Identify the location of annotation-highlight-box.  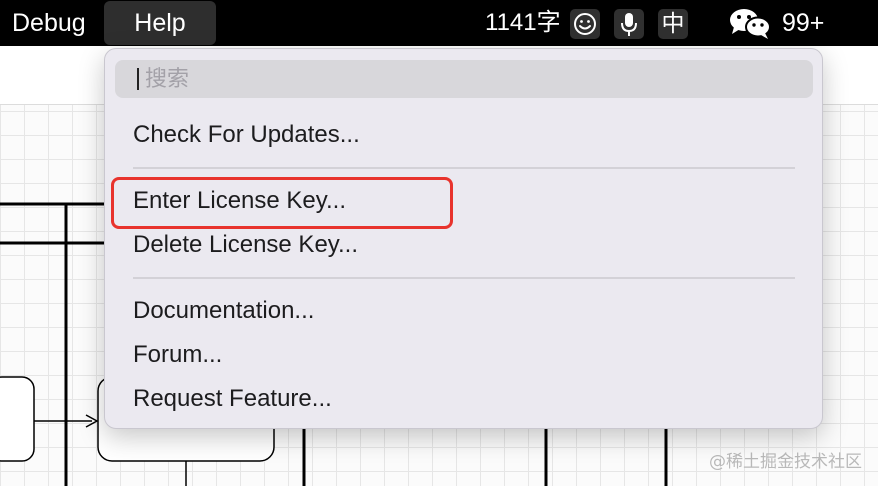
(282, 203).